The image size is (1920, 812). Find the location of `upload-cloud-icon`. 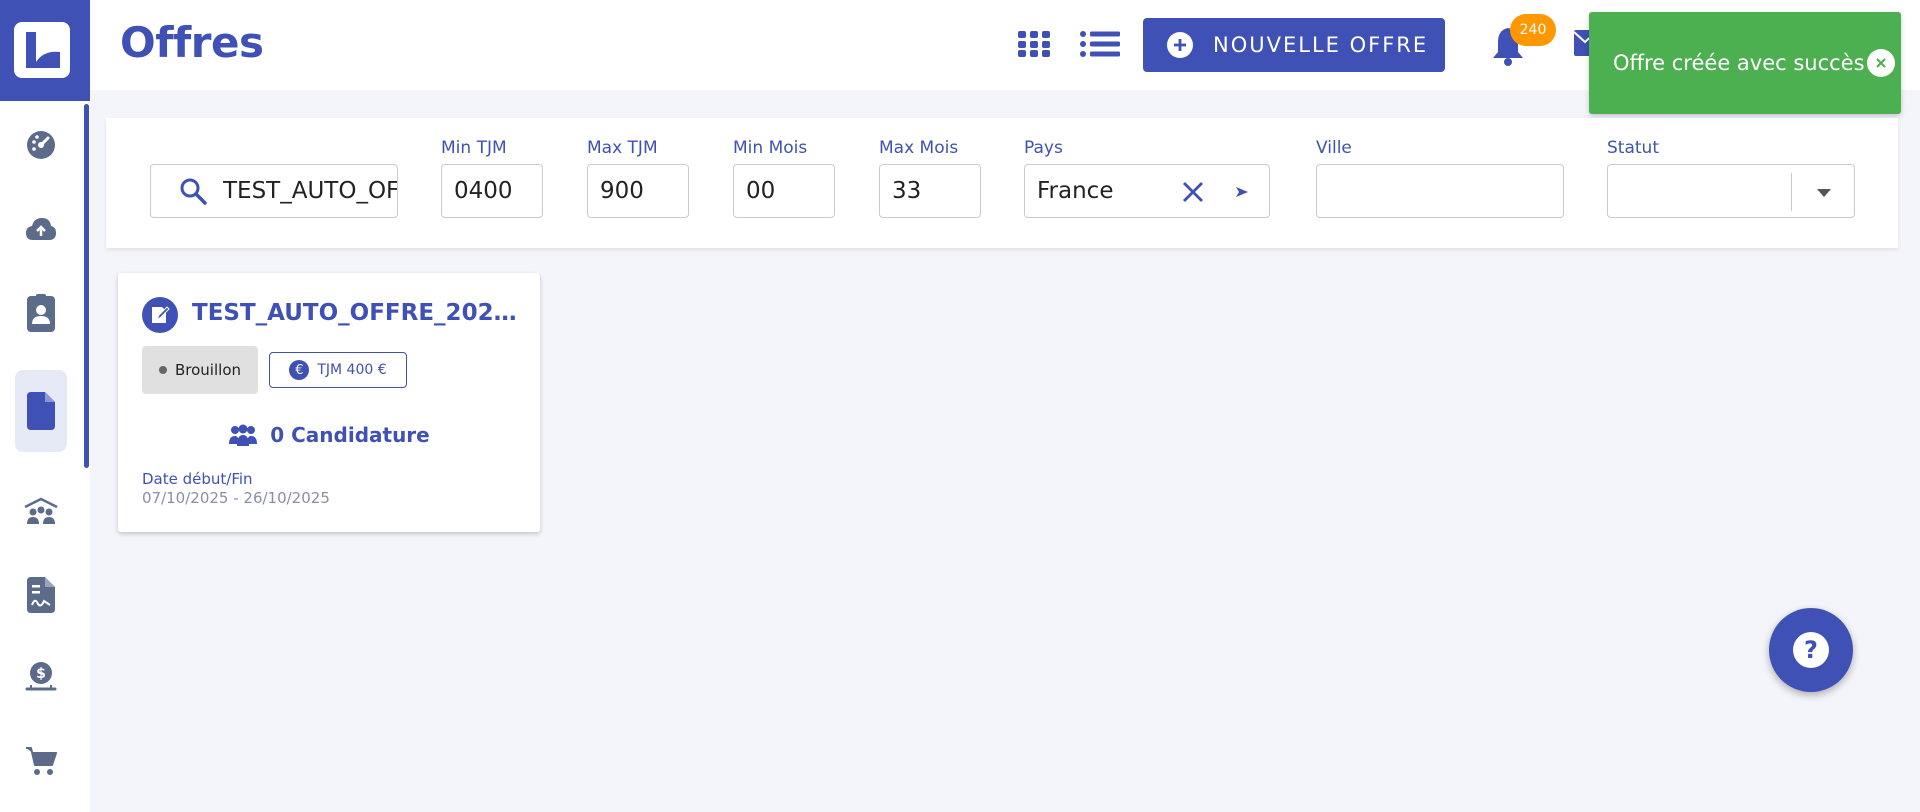

upload-cloud-icon is located at coordinates (41, 229).